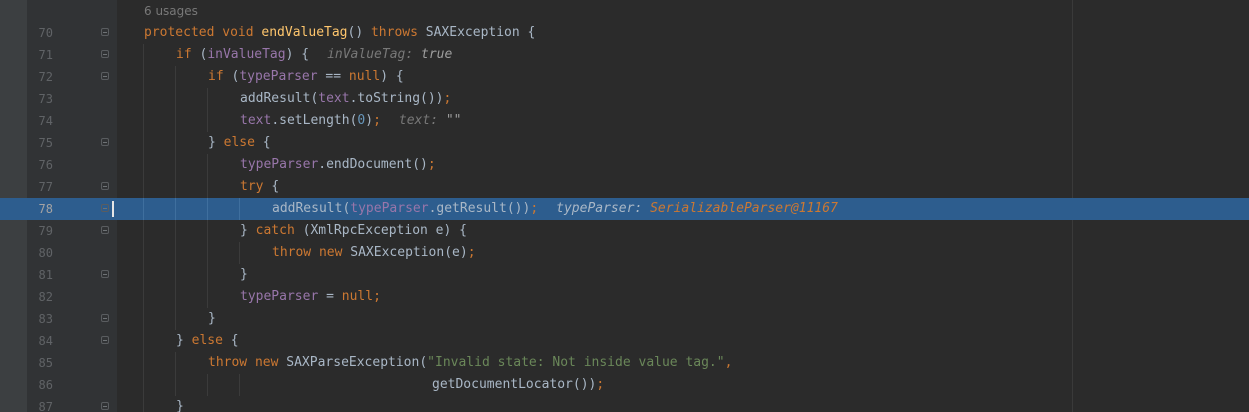  I want to click on line-number: 75, so click(40, 143).